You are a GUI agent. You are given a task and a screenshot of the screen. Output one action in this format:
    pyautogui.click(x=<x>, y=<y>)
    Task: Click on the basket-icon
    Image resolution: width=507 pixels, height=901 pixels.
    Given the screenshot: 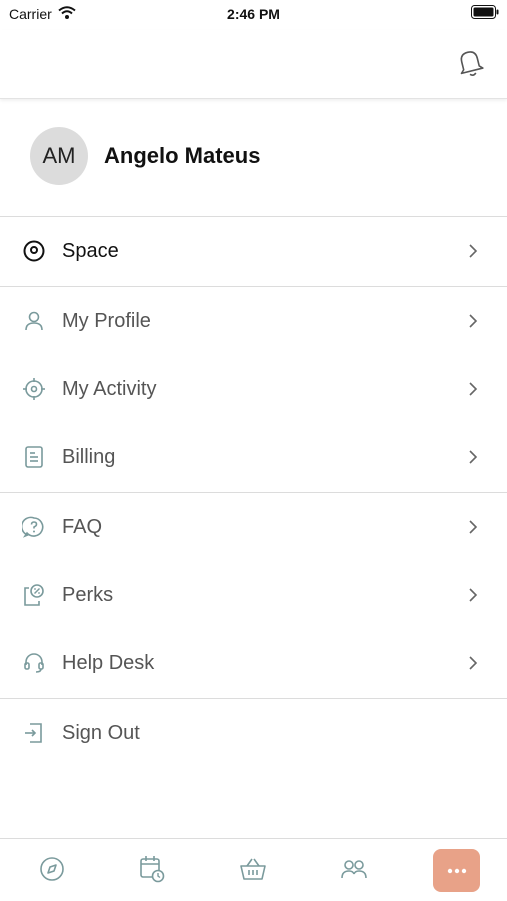 What is the action you would take?
    pyautogui.click(x=253, y=869)
    